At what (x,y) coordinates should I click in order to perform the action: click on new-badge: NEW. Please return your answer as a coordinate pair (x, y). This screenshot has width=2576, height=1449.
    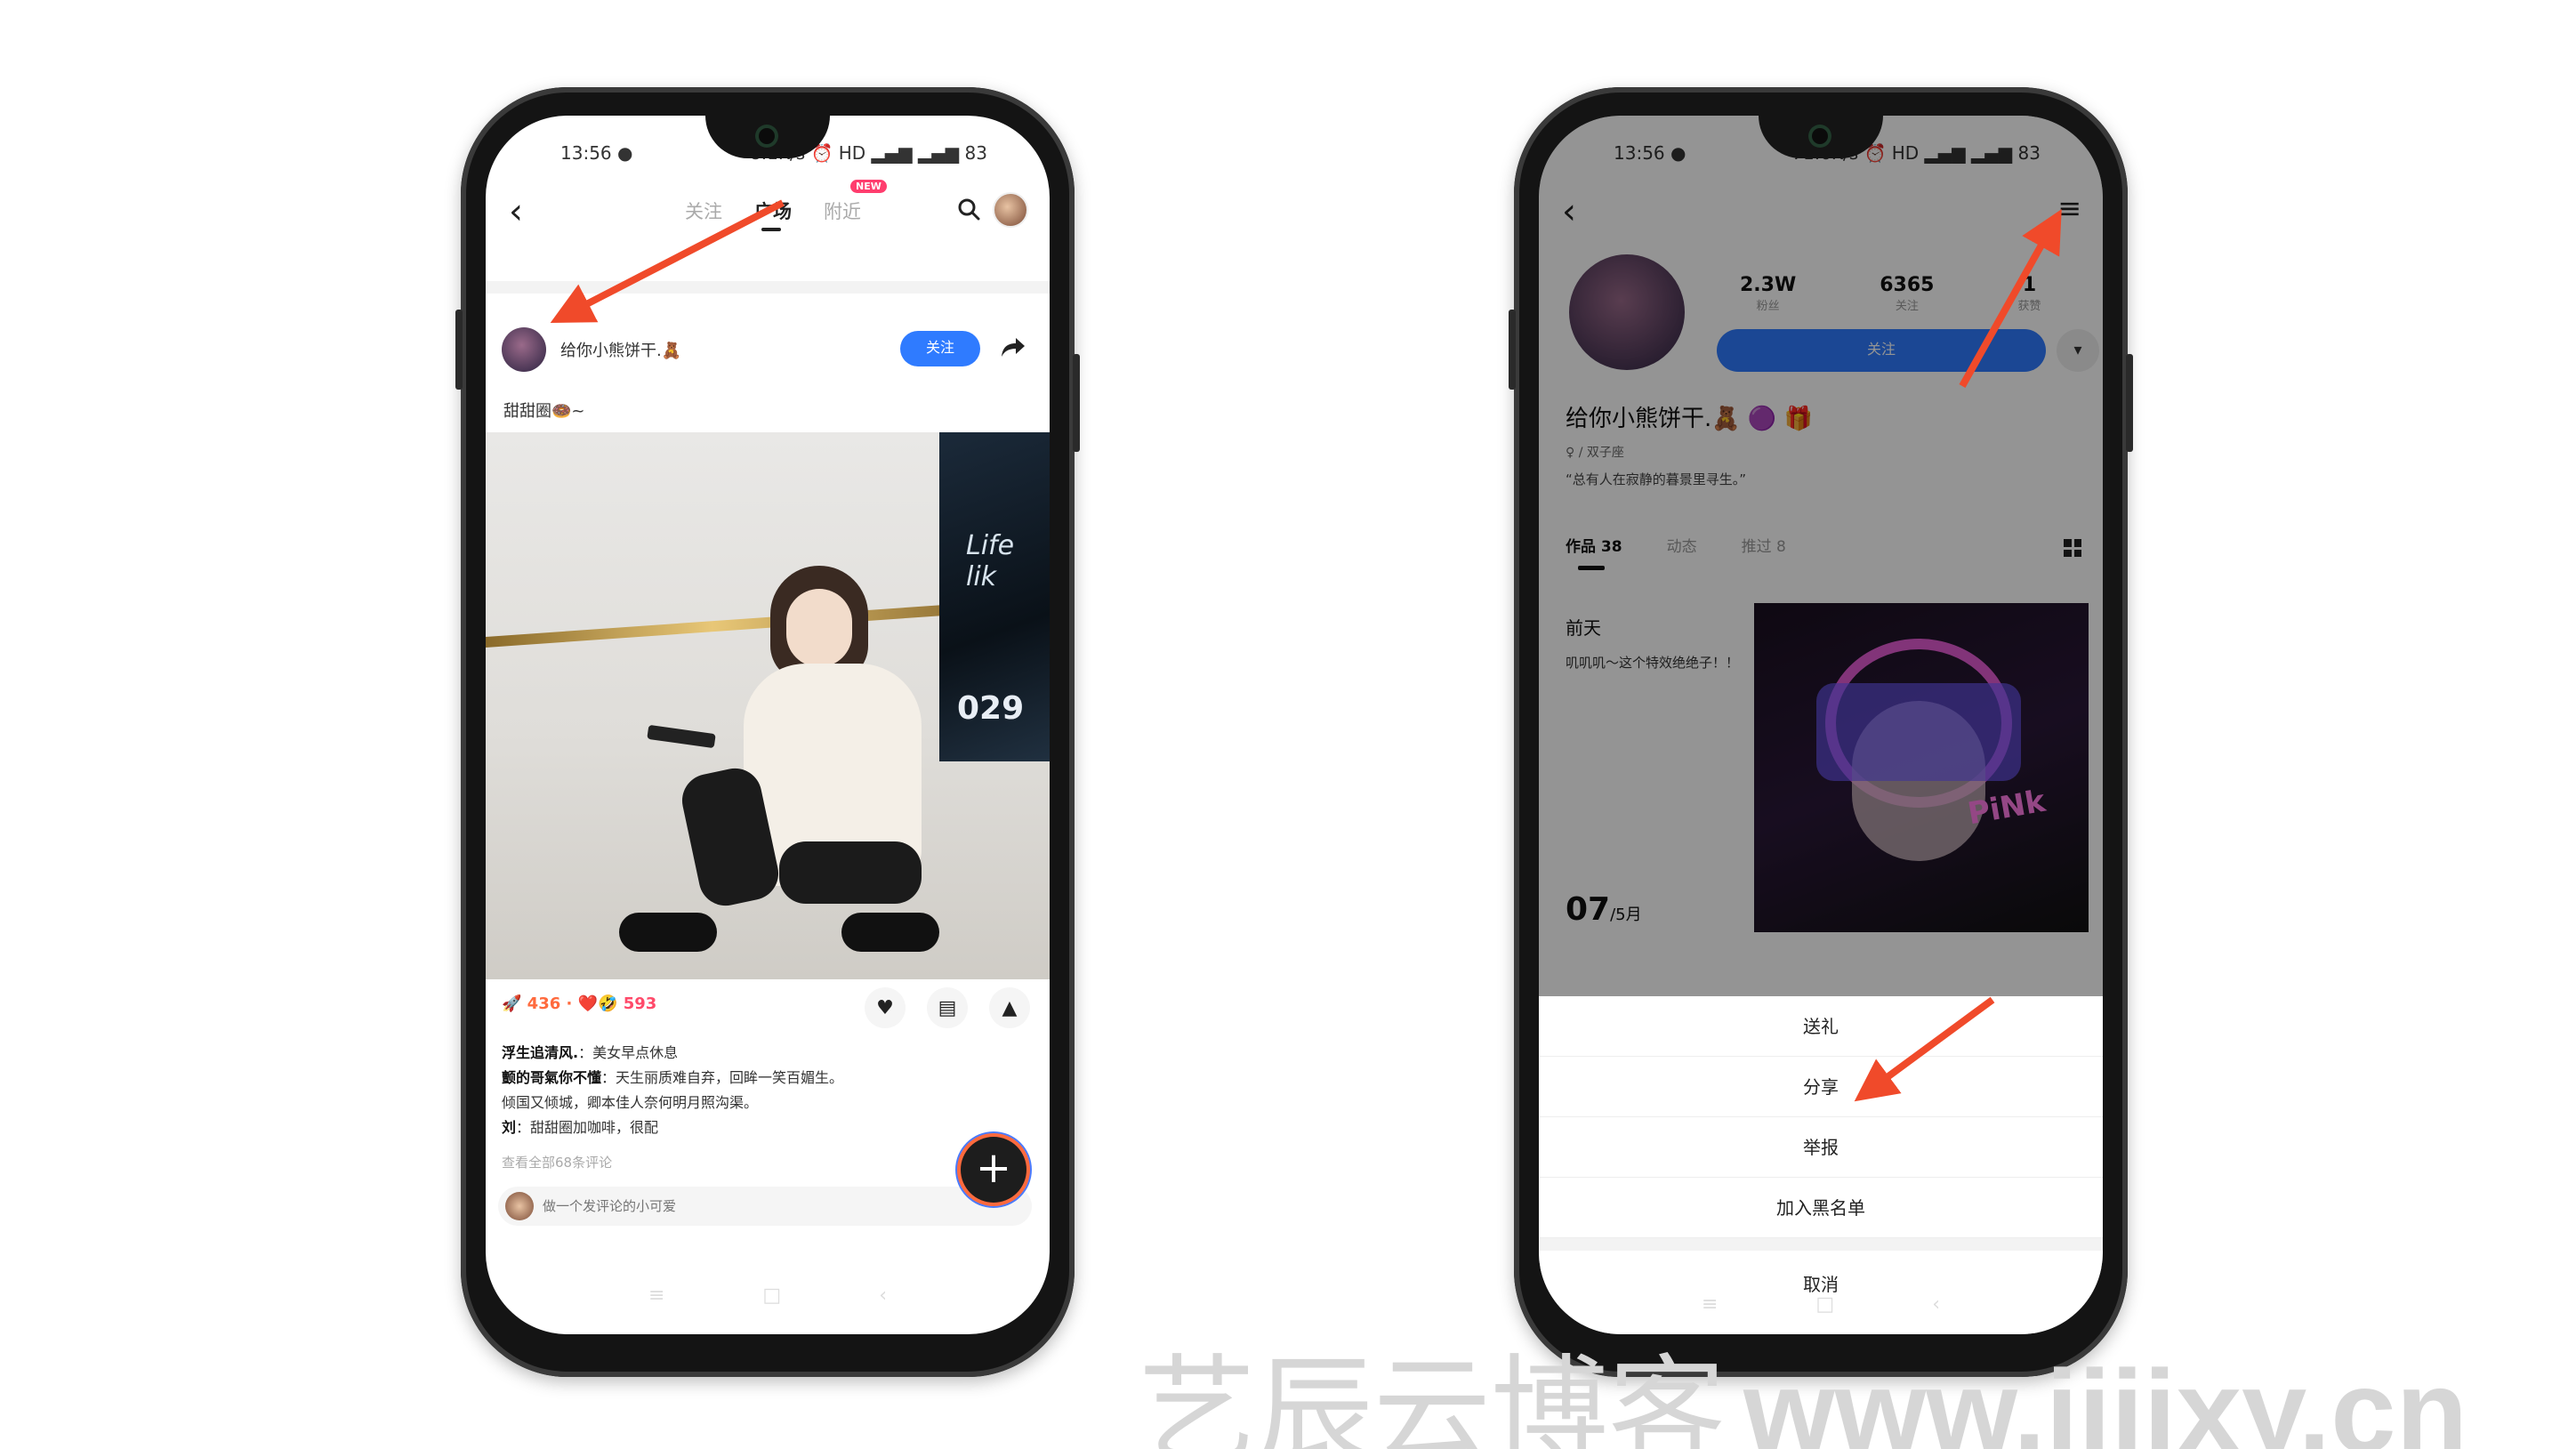
    Looking at the image, I should click on (868, 186).